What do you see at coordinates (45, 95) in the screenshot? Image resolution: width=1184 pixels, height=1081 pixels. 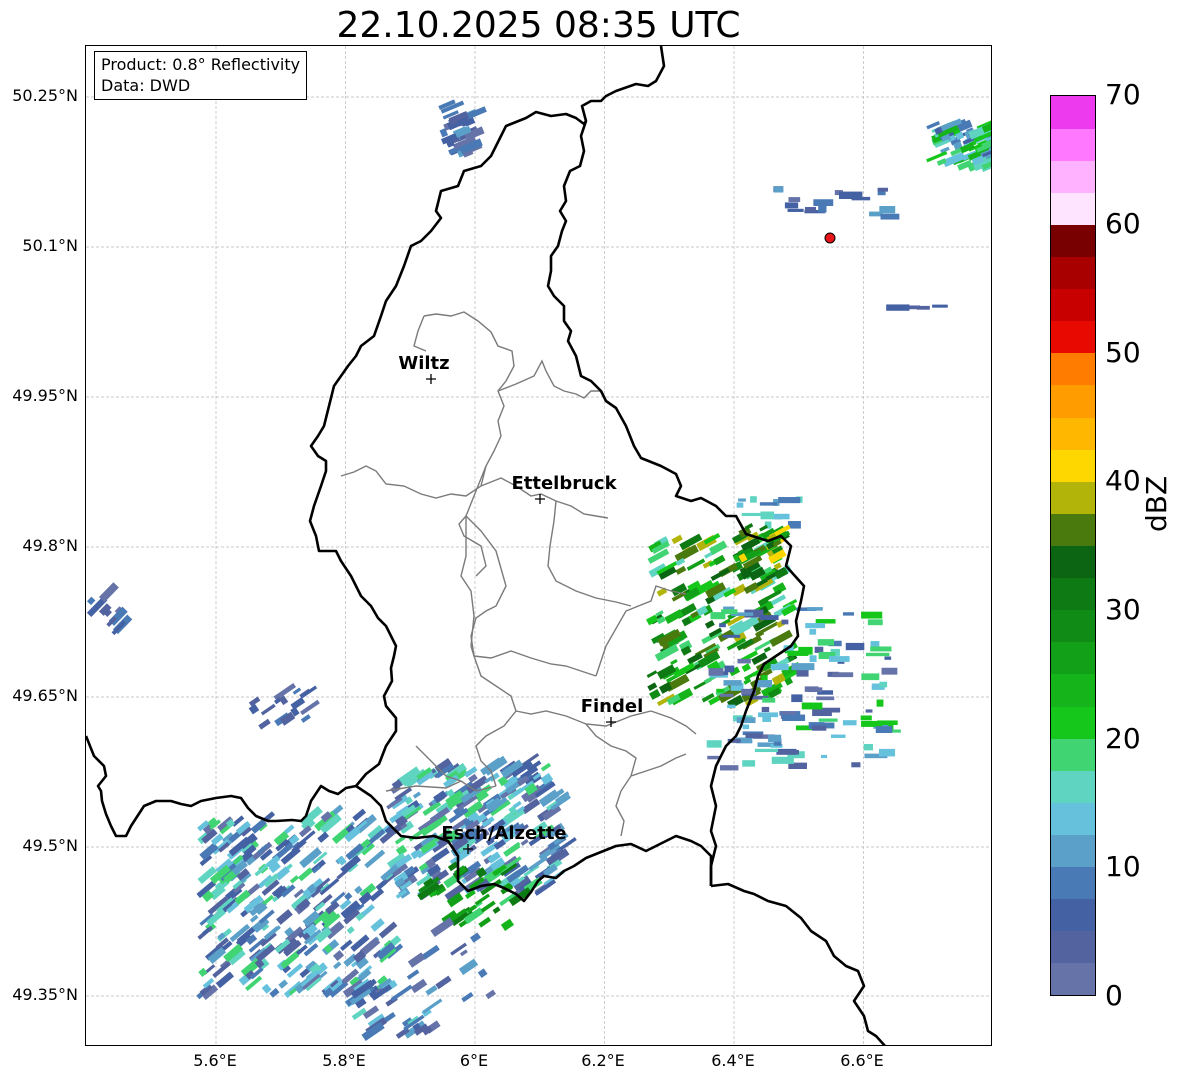 I see `y-tick-label: 50.25°N` at bounding box center [45, 95].